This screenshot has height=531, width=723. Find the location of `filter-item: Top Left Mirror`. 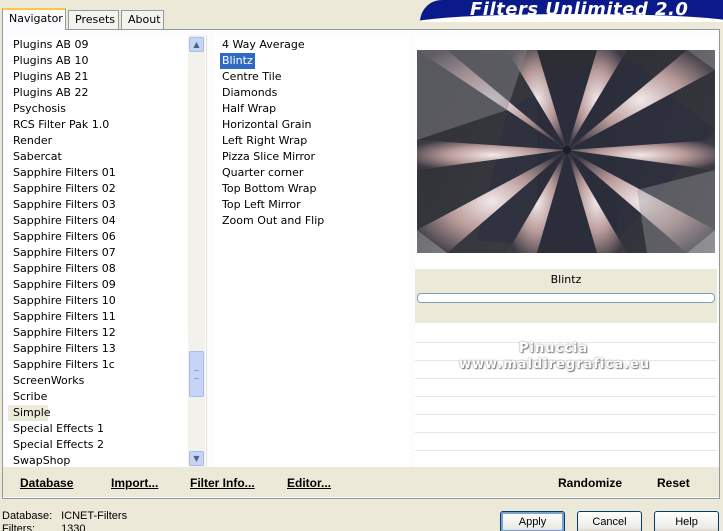

filter-item: Top Left Mirror is located at coordinates (261, 205).